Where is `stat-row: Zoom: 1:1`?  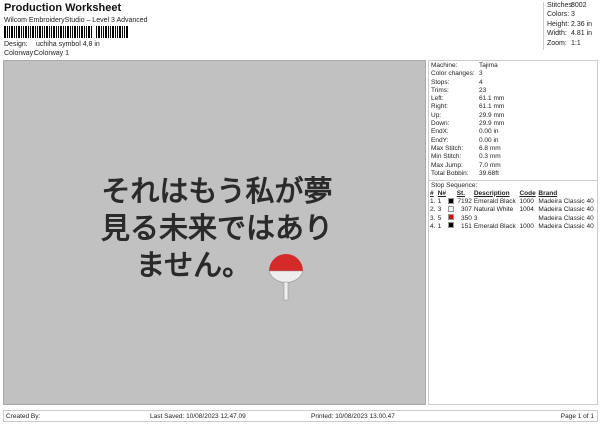 stat-row: Zoom: 1:1 is located at coordinates (571, 44).